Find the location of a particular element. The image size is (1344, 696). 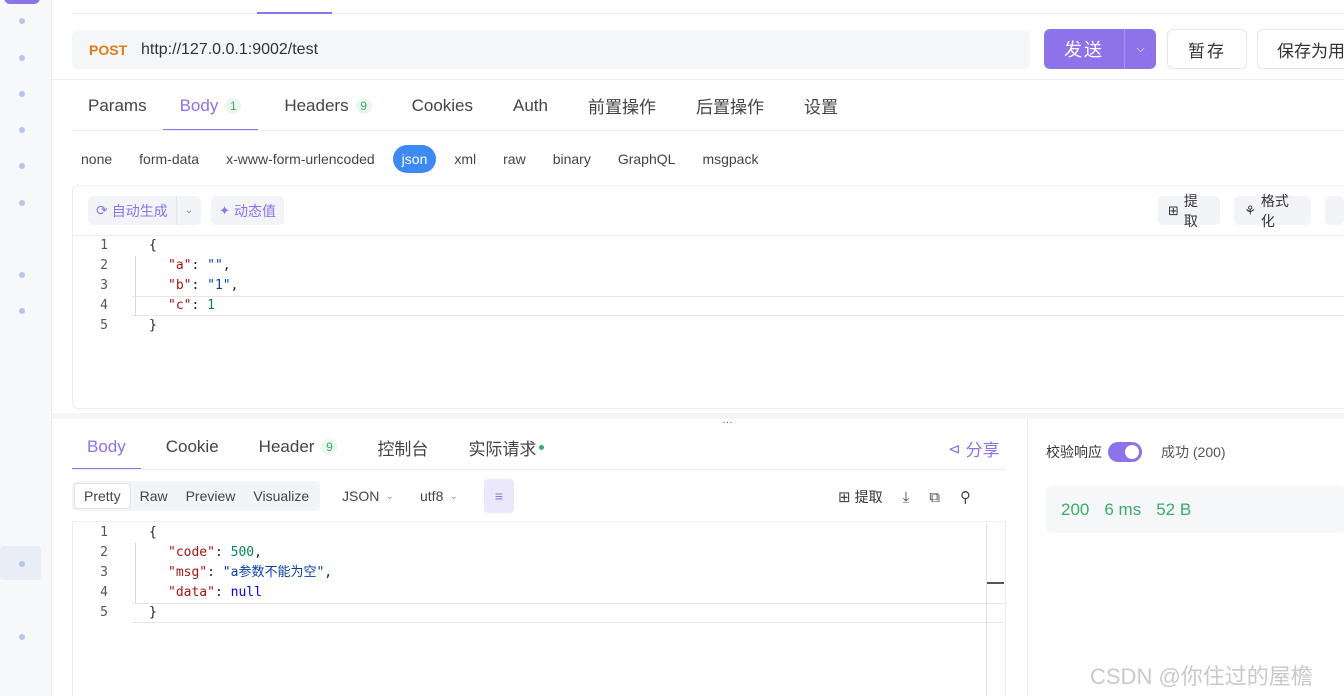

copy-icon: ⧉ is located at coordinates (934, 497).